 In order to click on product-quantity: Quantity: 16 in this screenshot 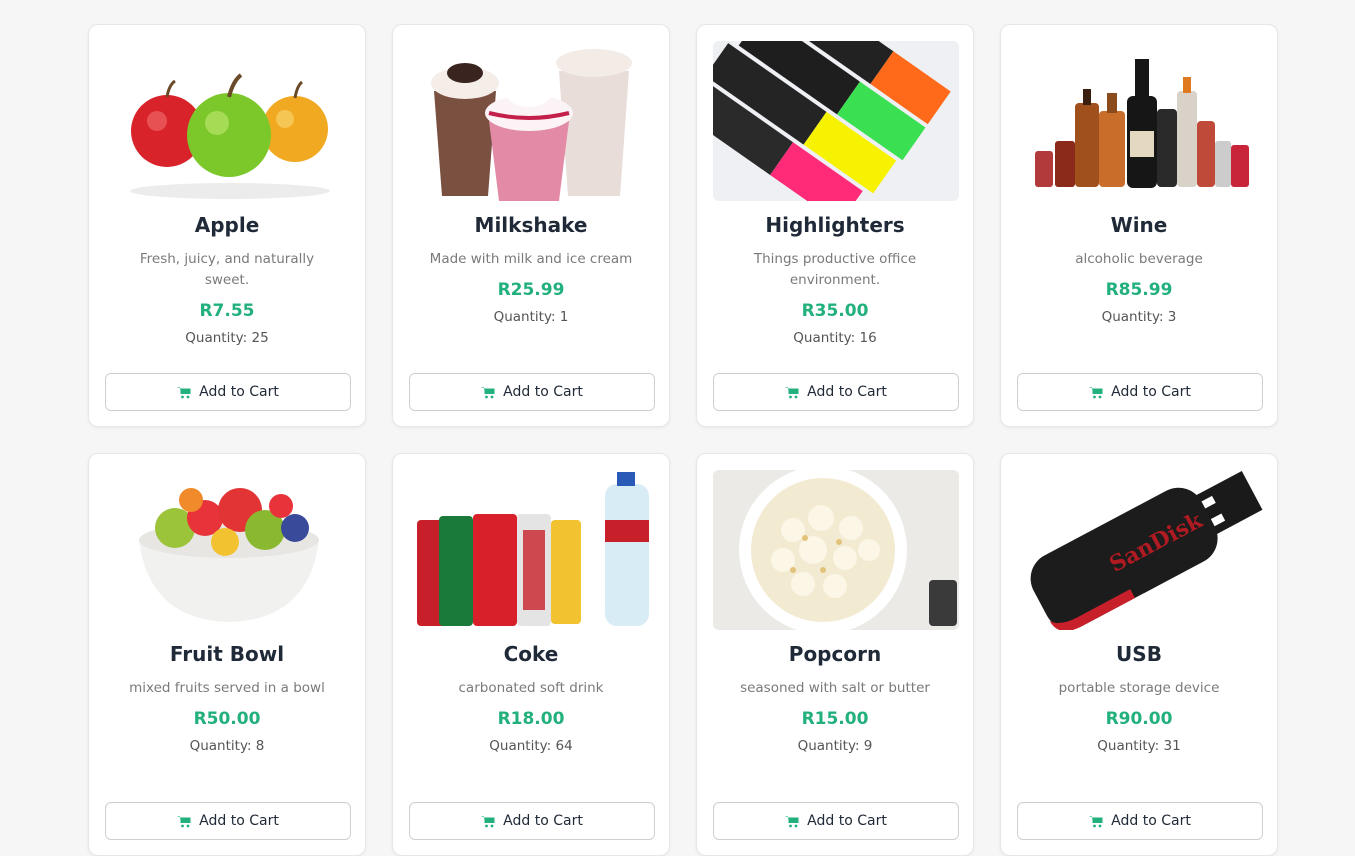, I will do `click(835, 338)`.